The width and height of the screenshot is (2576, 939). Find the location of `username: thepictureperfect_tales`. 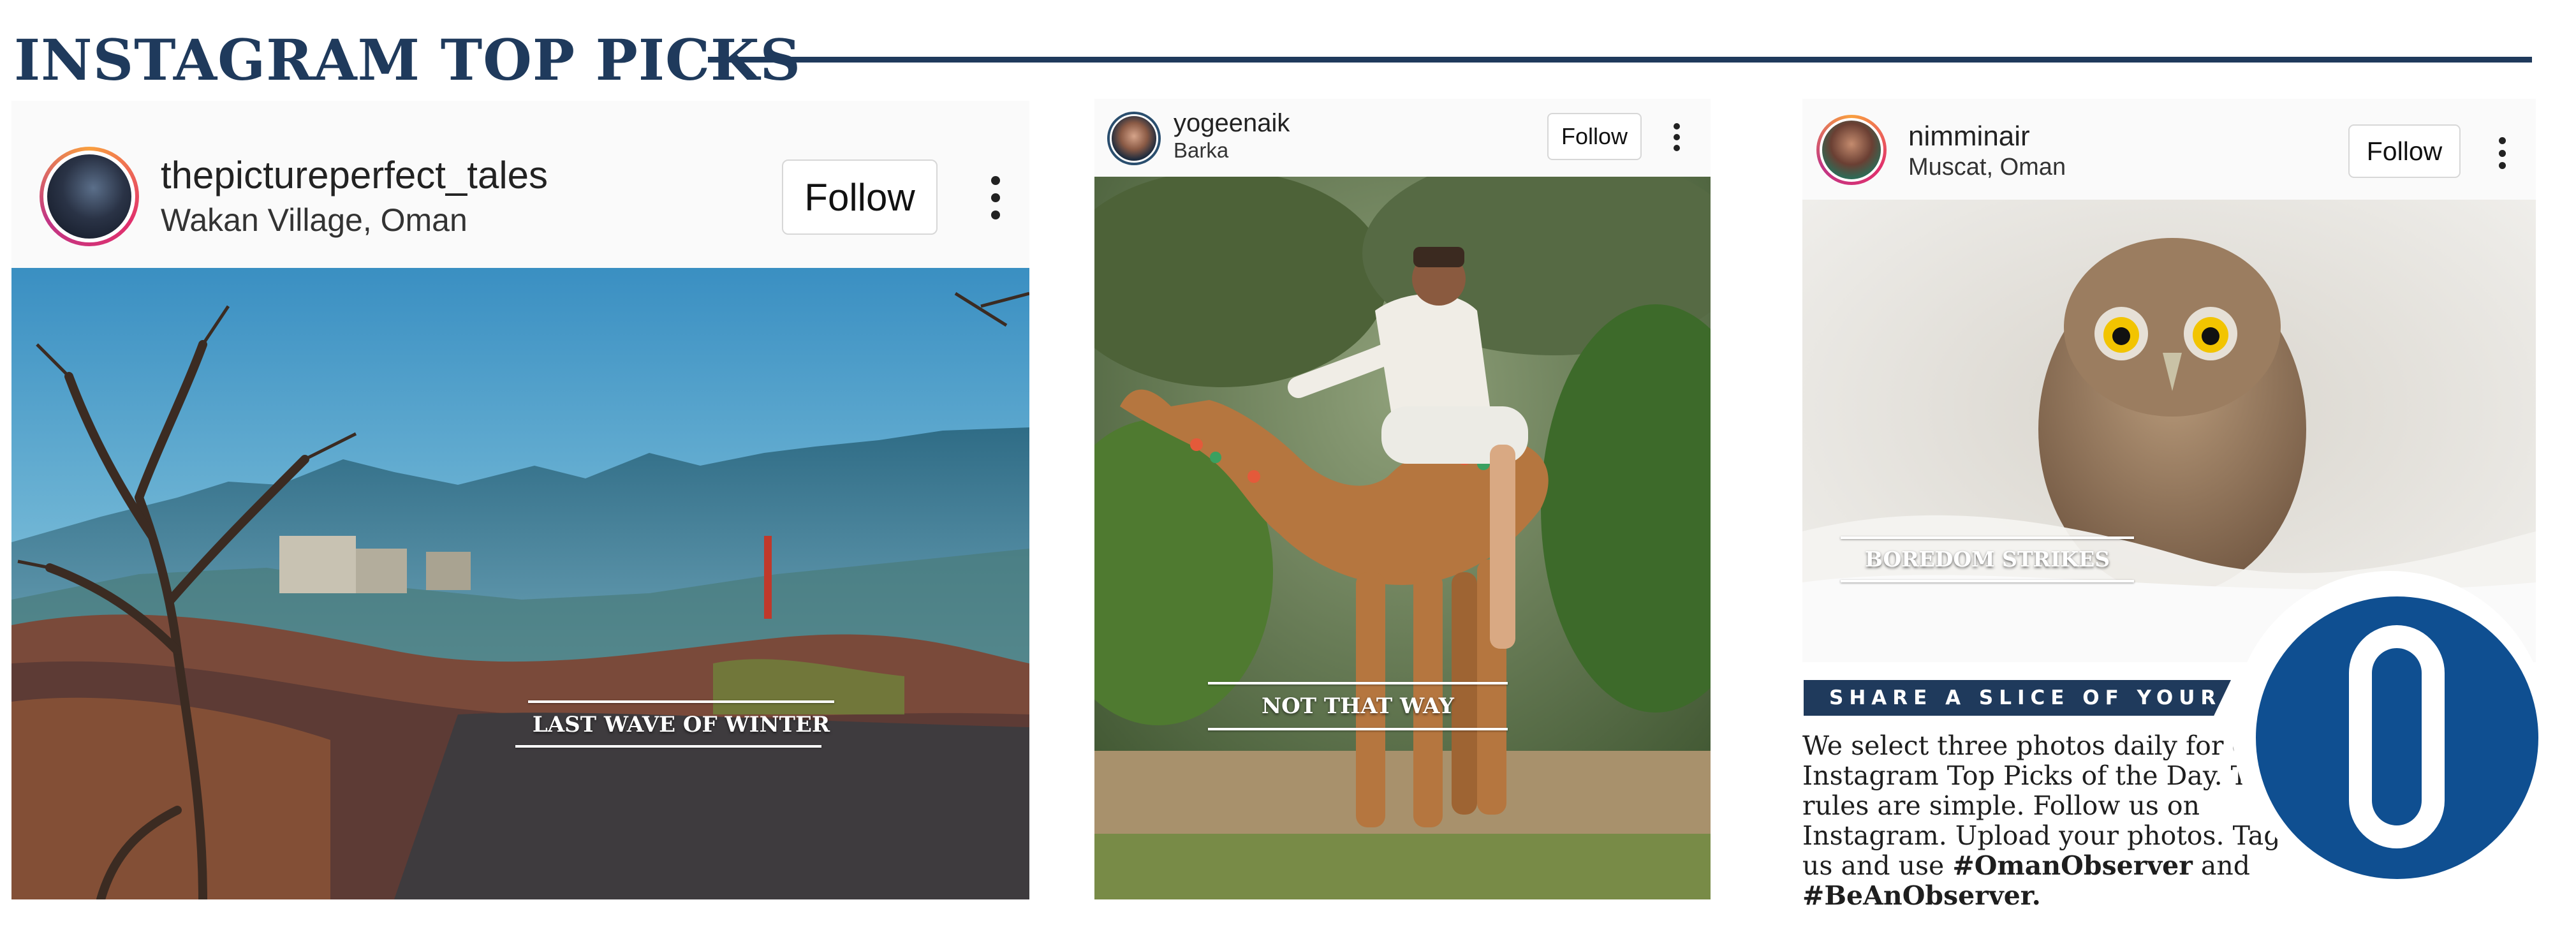

username: thepictureperfect_tales is located at coordinates (354, 175).